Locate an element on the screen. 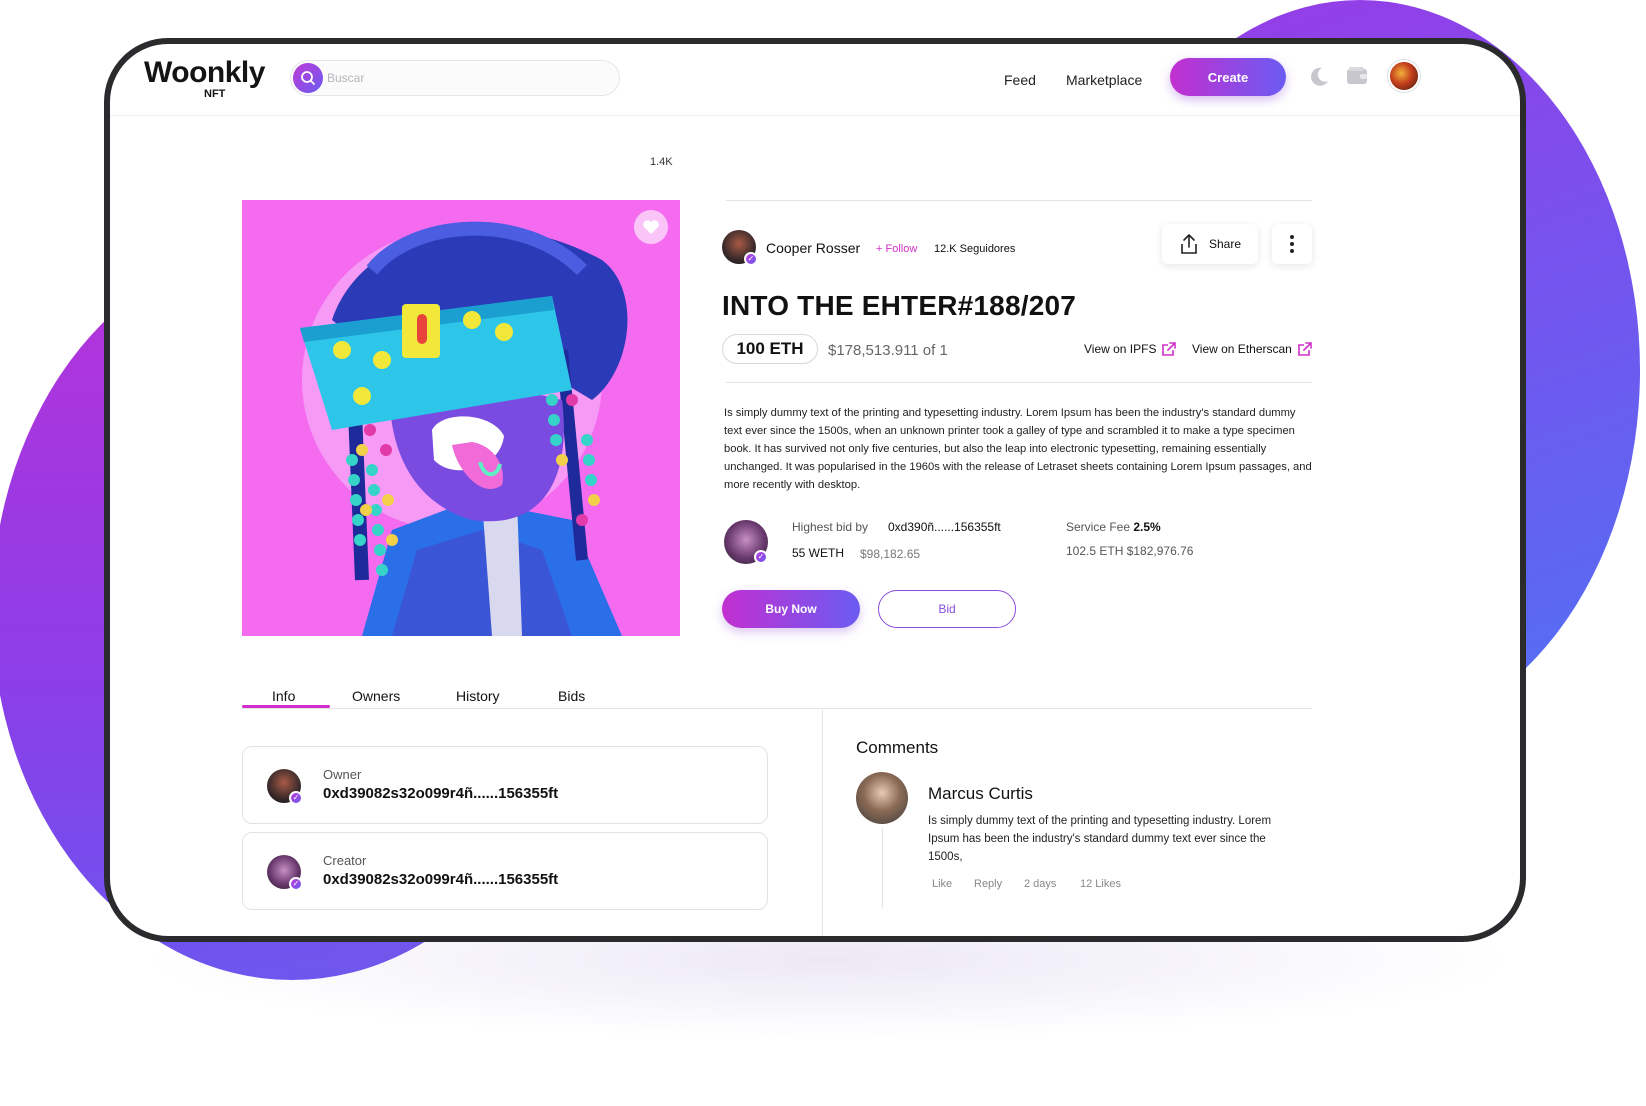  view-etherscan-link: View on Etherscan is located at coordinates (1252, 349).